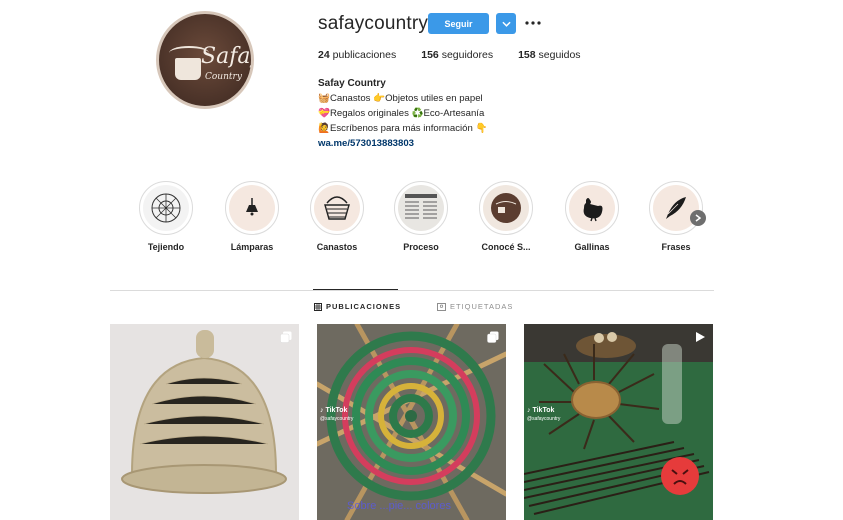  Describe the element at coordinates (252, 247) in the screenshot. I see `highlight-label: Lámparas` at that location.